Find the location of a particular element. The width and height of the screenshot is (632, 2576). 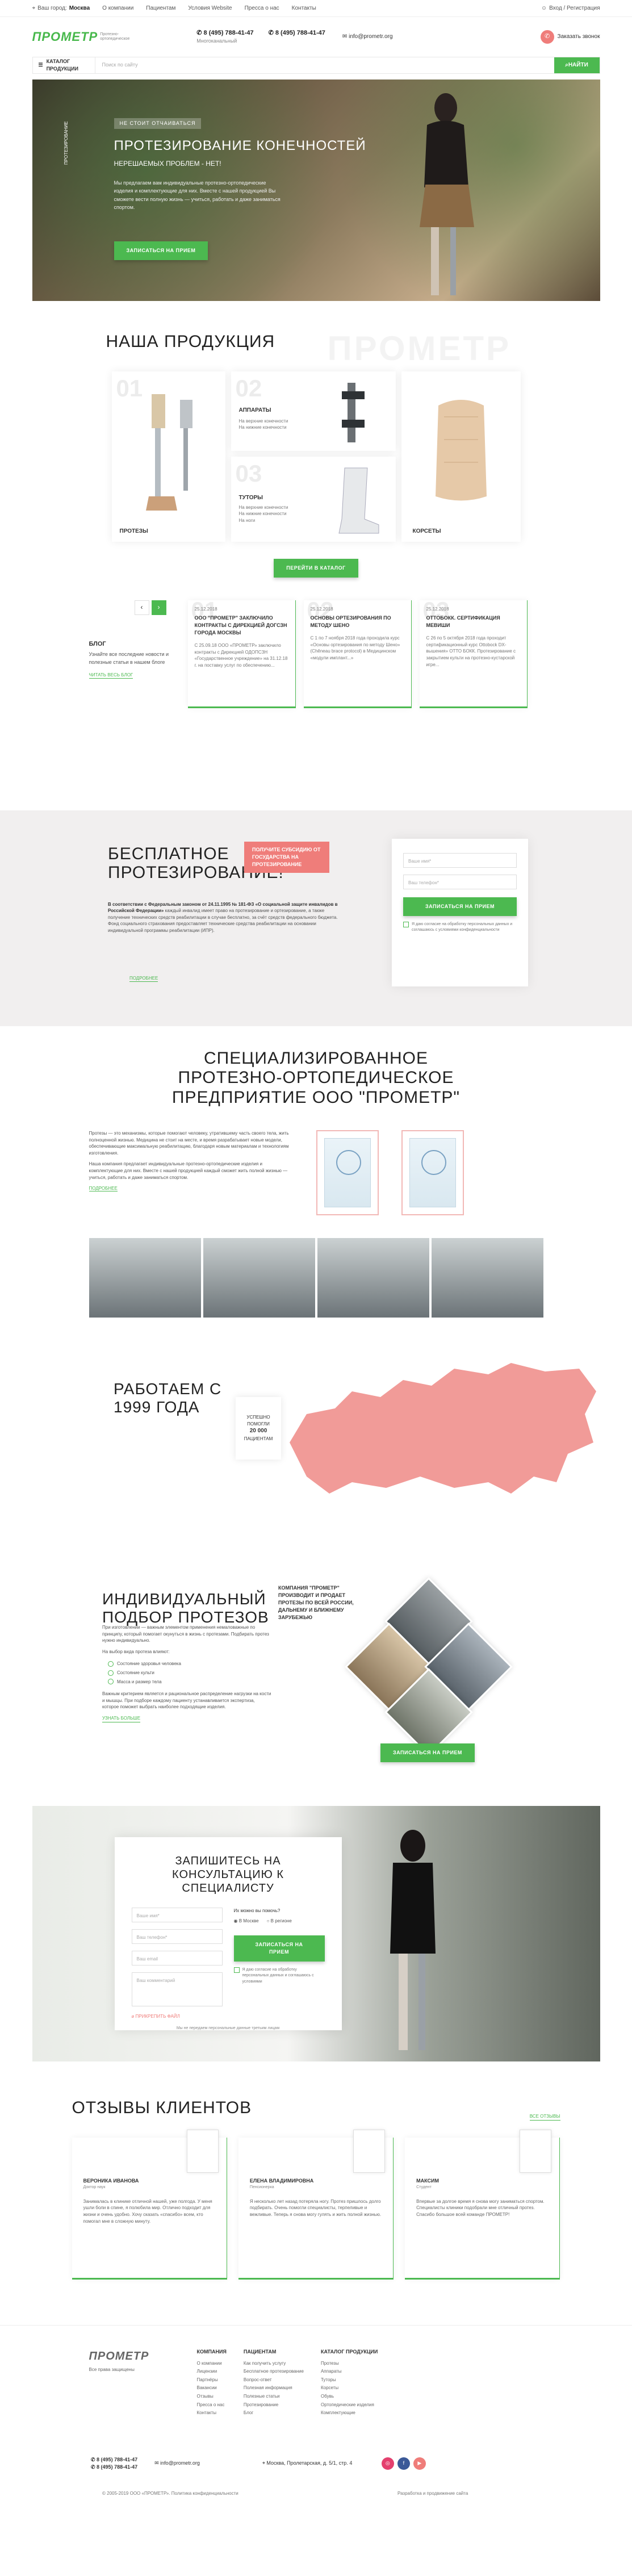

hero-title: ПРОТЕЗИРОВАНИЕ КОНЕЧНОСТЕЙ is located at coordinates (240, 145).